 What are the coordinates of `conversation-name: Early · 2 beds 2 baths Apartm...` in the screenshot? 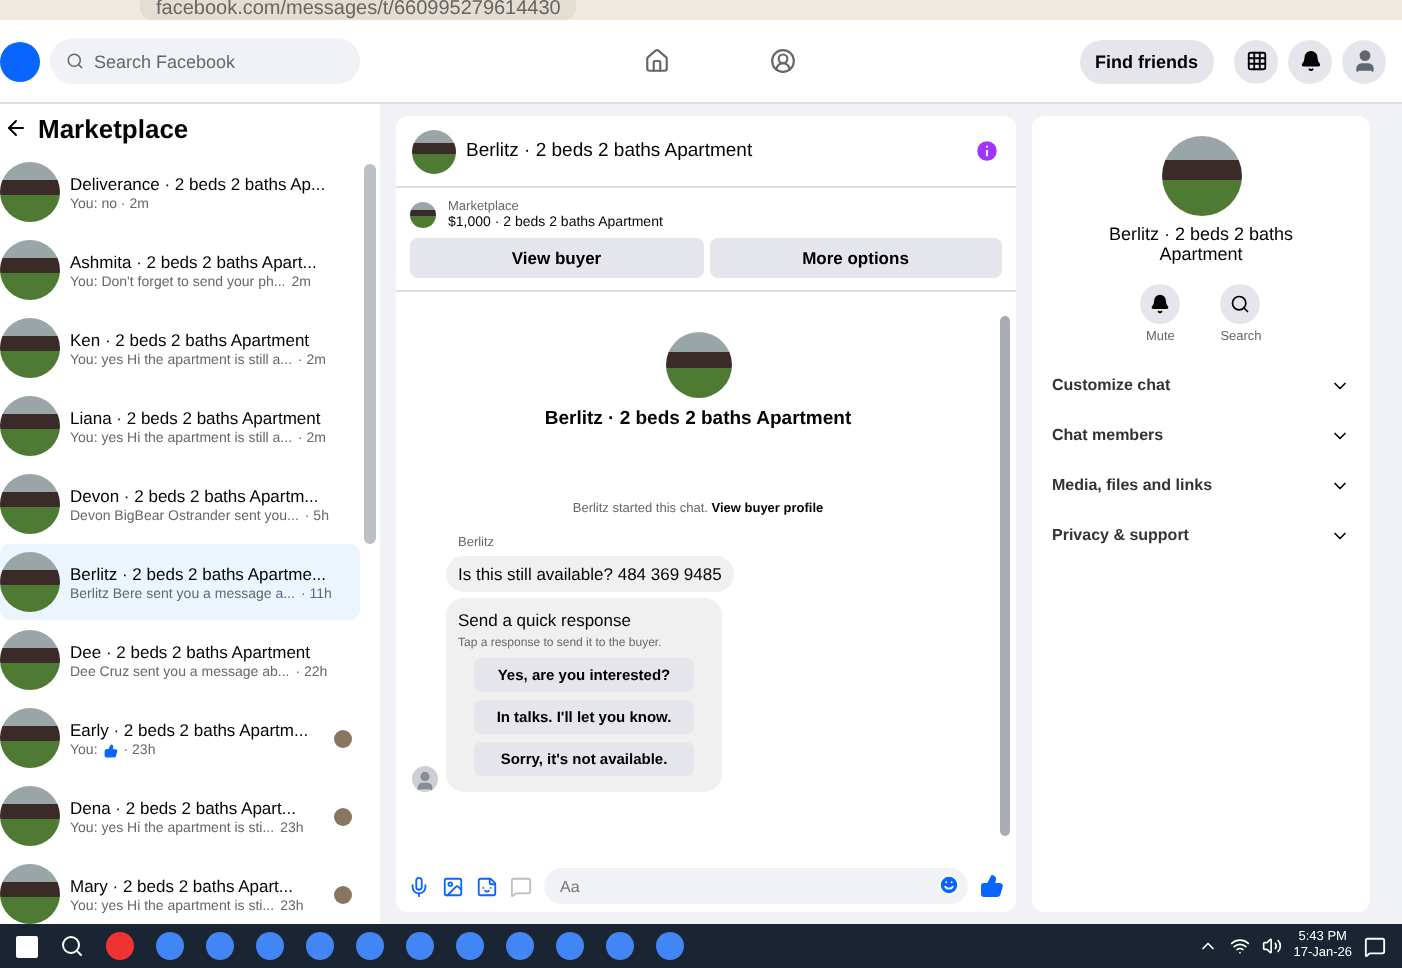 It's located at (190, 729).